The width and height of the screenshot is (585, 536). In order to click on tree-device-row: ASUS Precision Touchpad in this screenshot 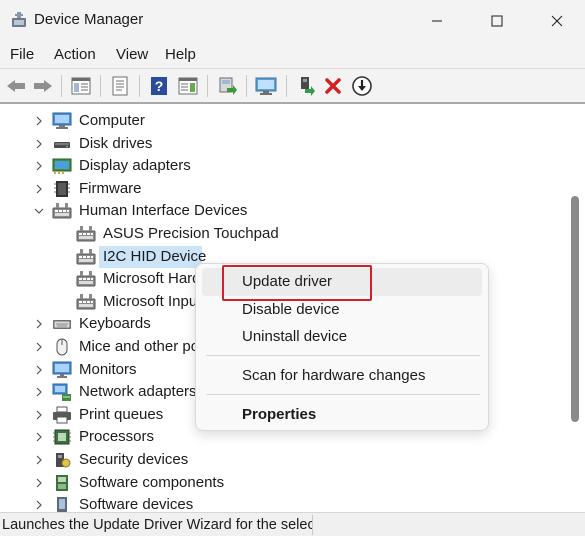, I will do `click(282, 234)`.